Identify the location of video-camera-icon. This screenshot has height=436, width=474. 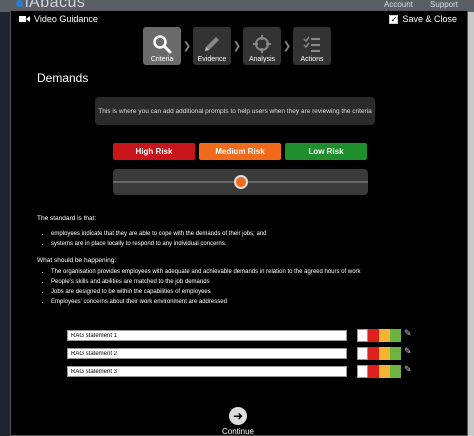
(24, 19).